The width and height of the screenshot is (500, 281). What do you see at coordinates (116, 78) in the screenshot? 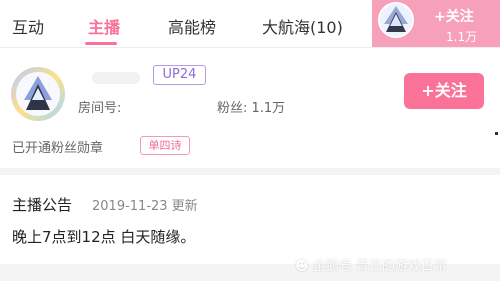
I see `streamer-name-redacted` at bounding box center [116, 78].